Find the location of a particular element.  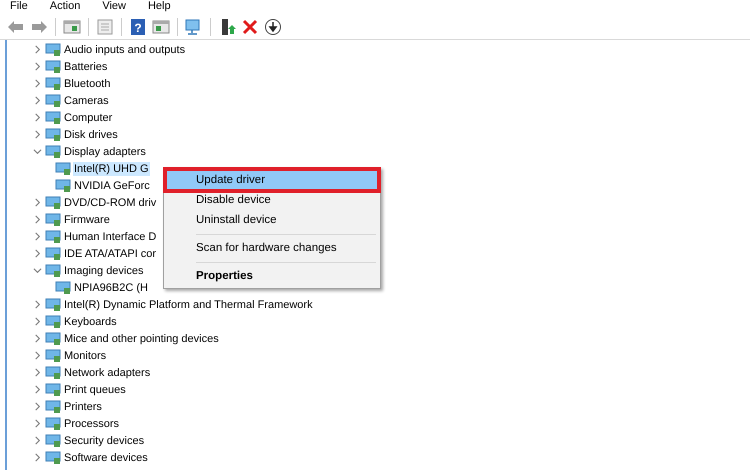

tree-item: Keyboards is located at coordinates (90, 321).